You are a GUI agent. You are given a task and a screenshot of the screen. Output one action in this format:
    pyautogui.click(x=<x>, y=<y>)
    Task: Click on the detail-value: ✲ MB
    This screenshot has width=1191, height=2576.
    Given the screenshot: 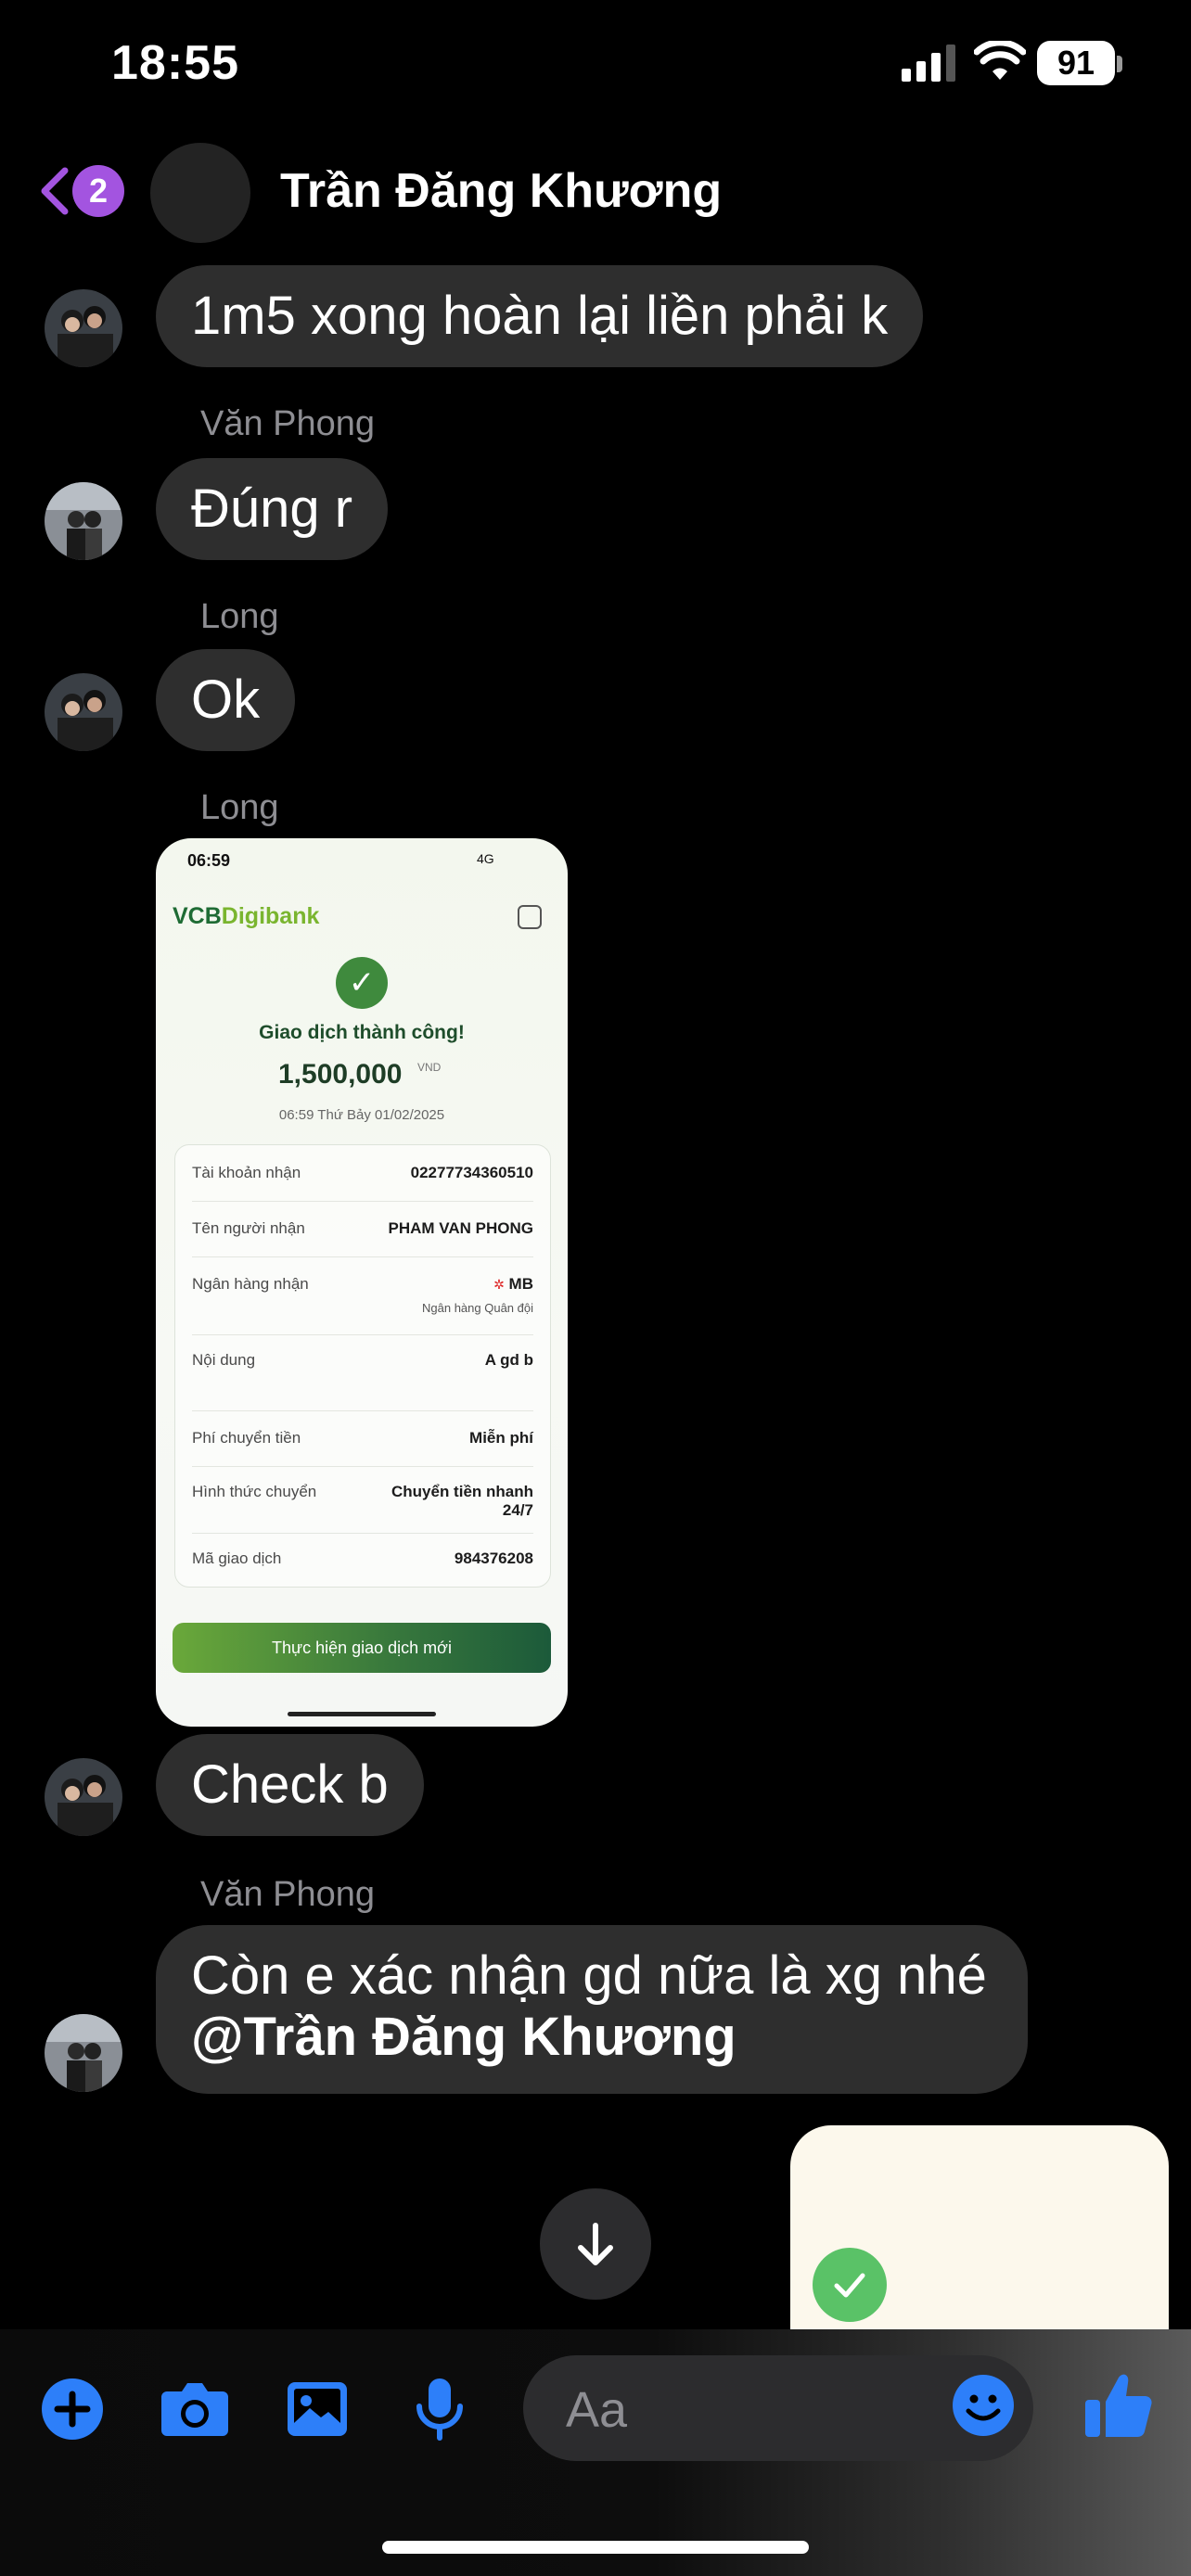 What is the action you would take?
    pyautogui.click(x=513, y=1284)
    